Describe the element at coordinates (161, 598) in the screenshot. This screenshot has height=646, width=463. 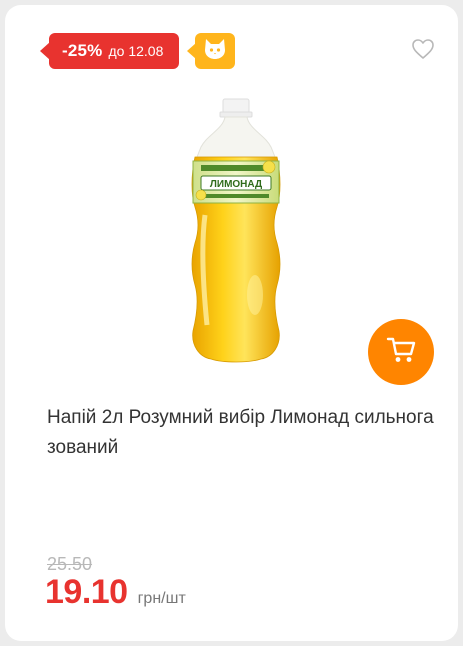
I see `price-unit: грн/шт` at that location.